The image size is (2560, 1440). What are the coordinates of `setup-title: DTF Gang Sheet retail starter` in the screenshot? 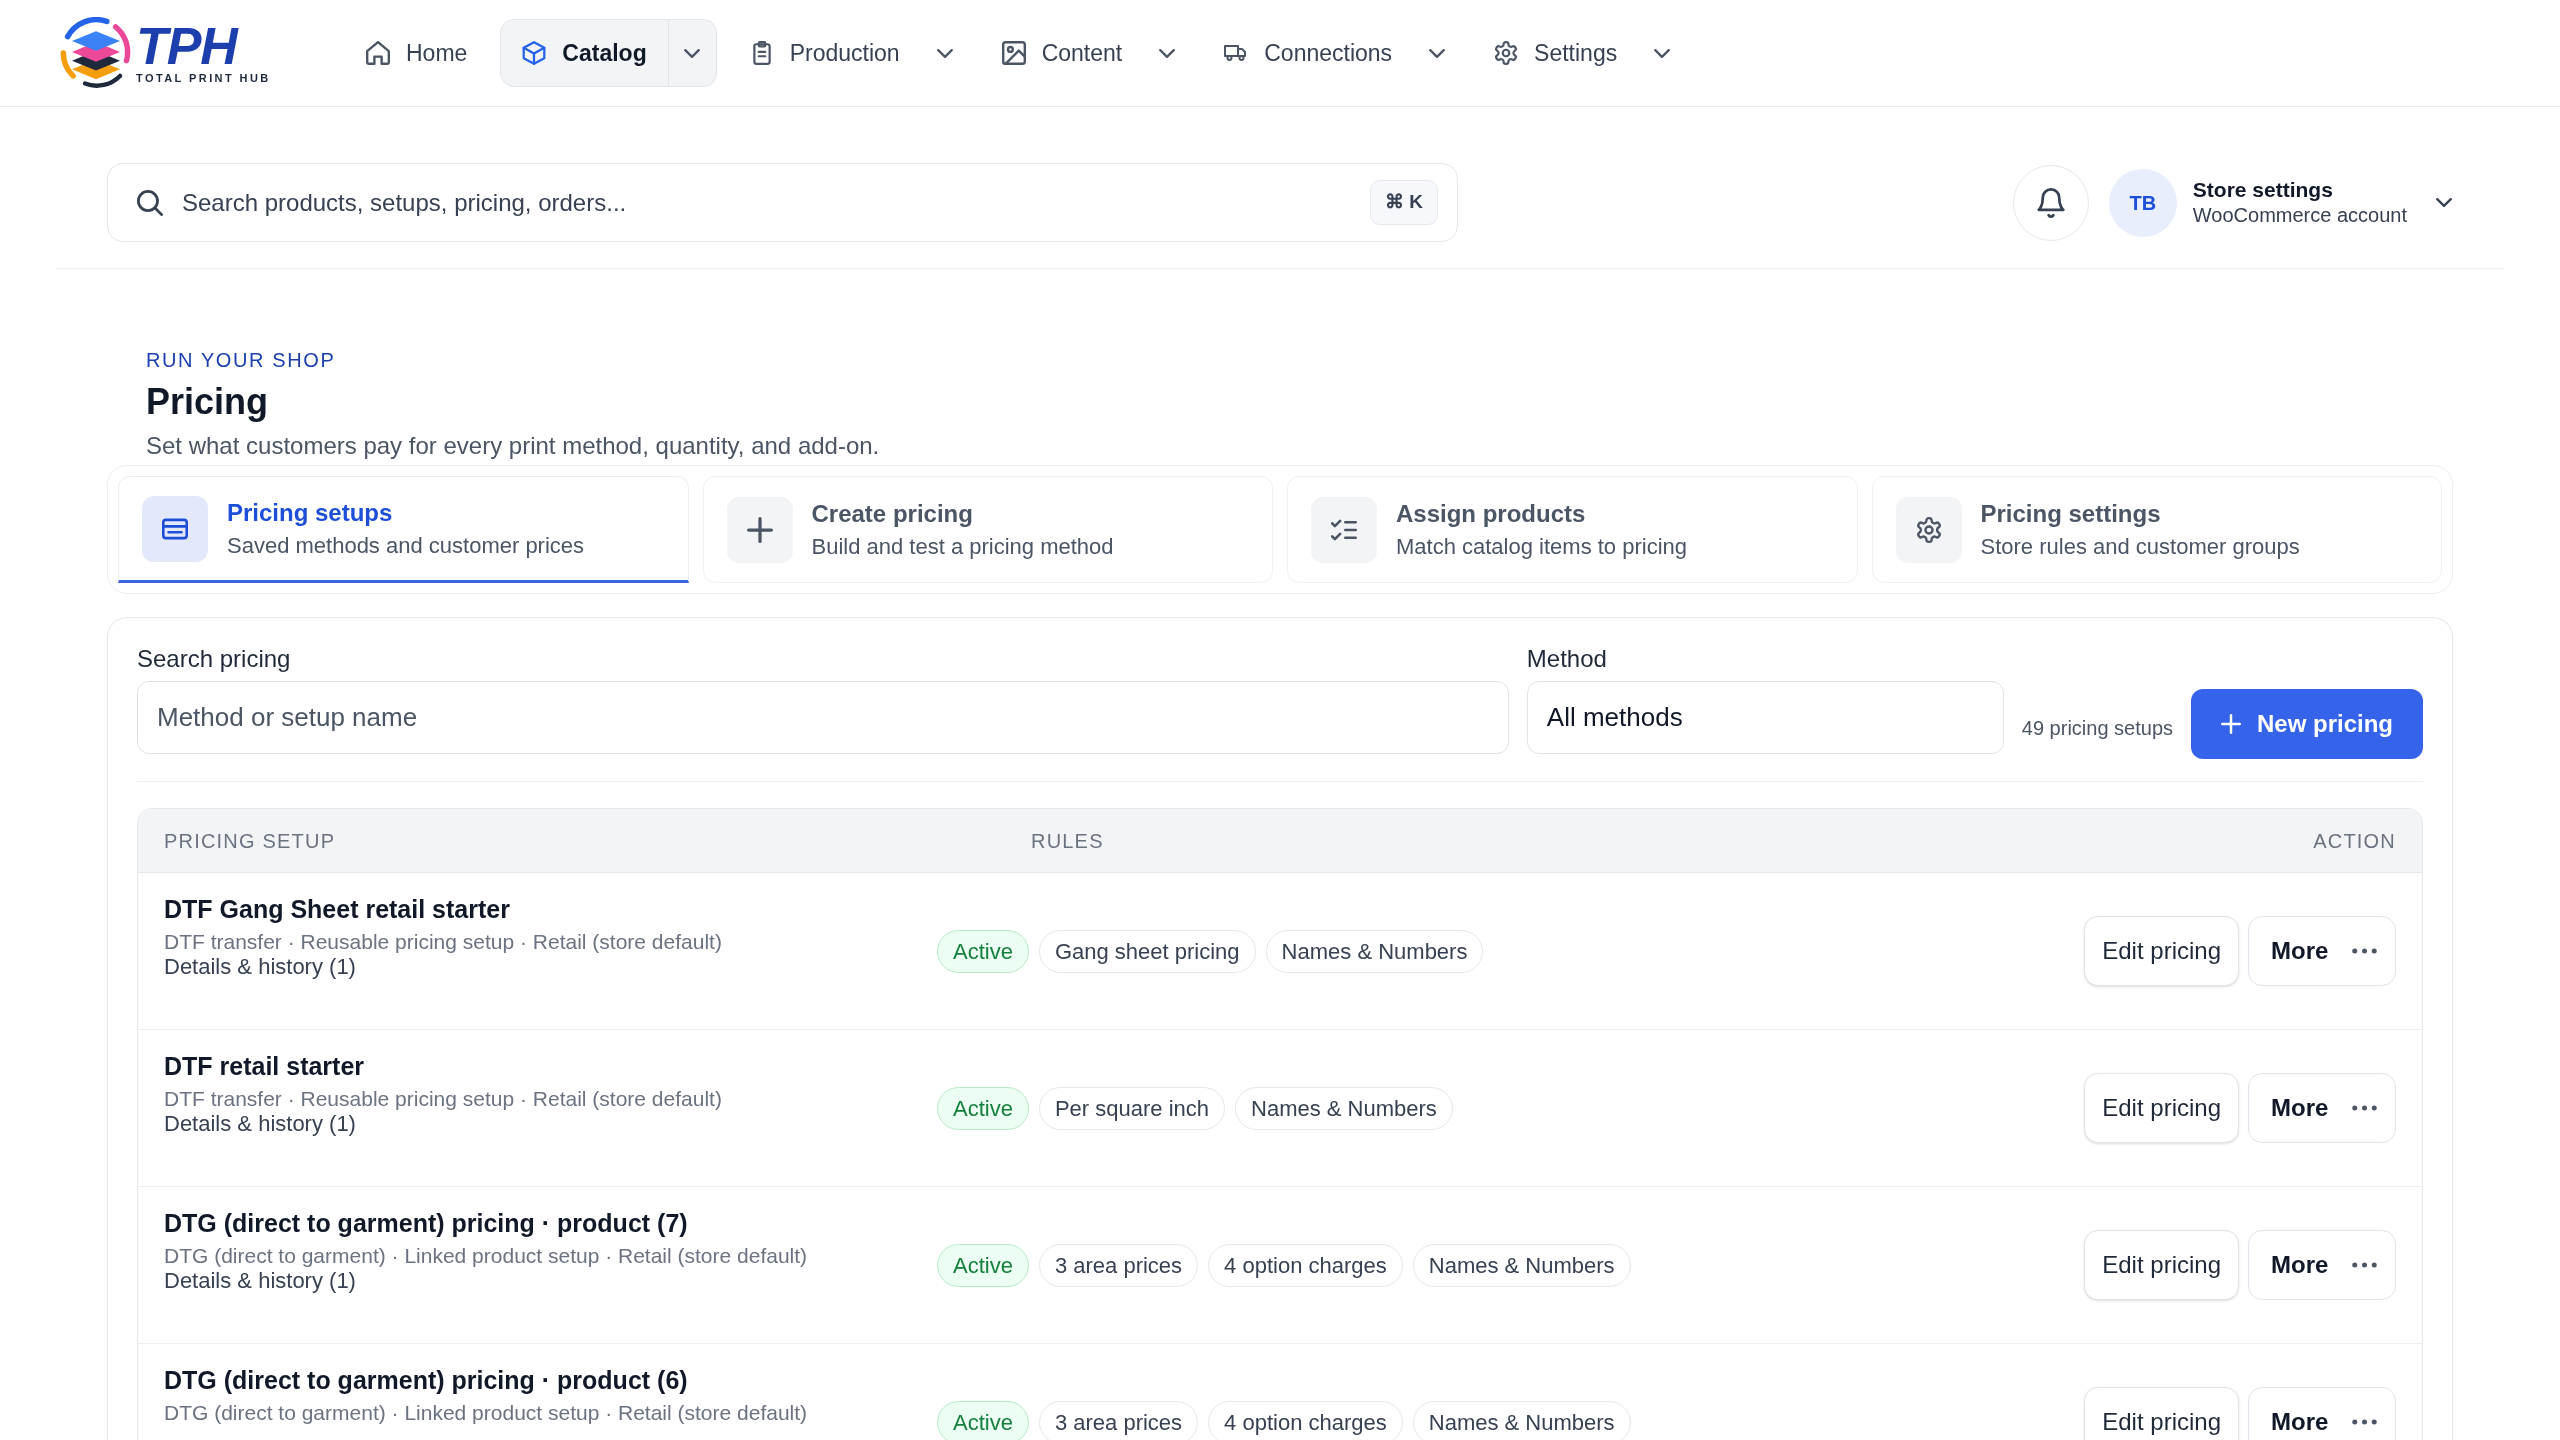 It's located at (337, 909).